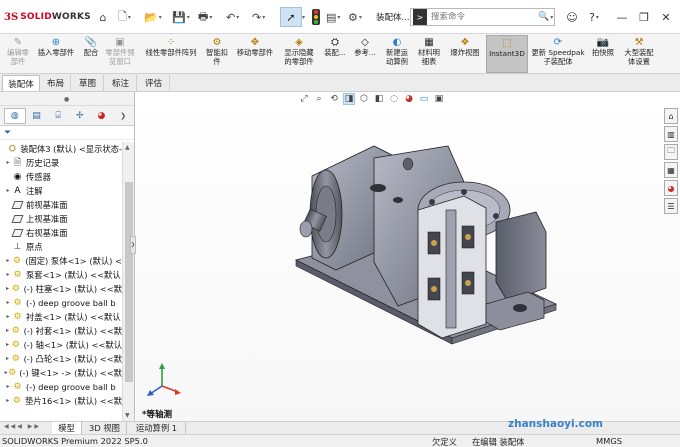 The image size is (680, 447). Describe the element at coordinates (594, 17) in the screenshot. I see `help-icon: ? ▾` at that location.